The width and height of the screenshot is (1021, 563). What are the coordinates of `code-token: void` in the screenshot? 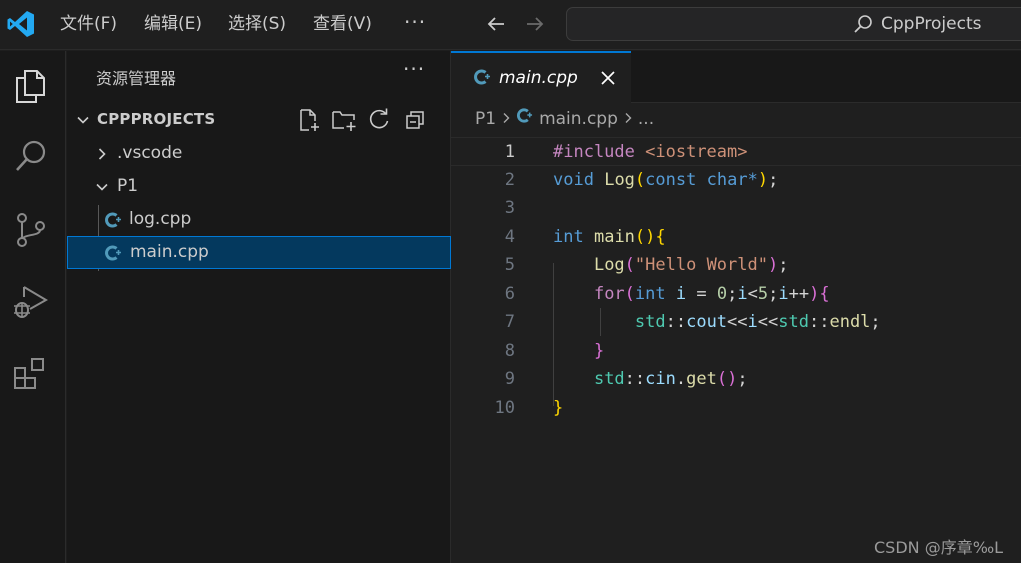 It's located at (573, 179).